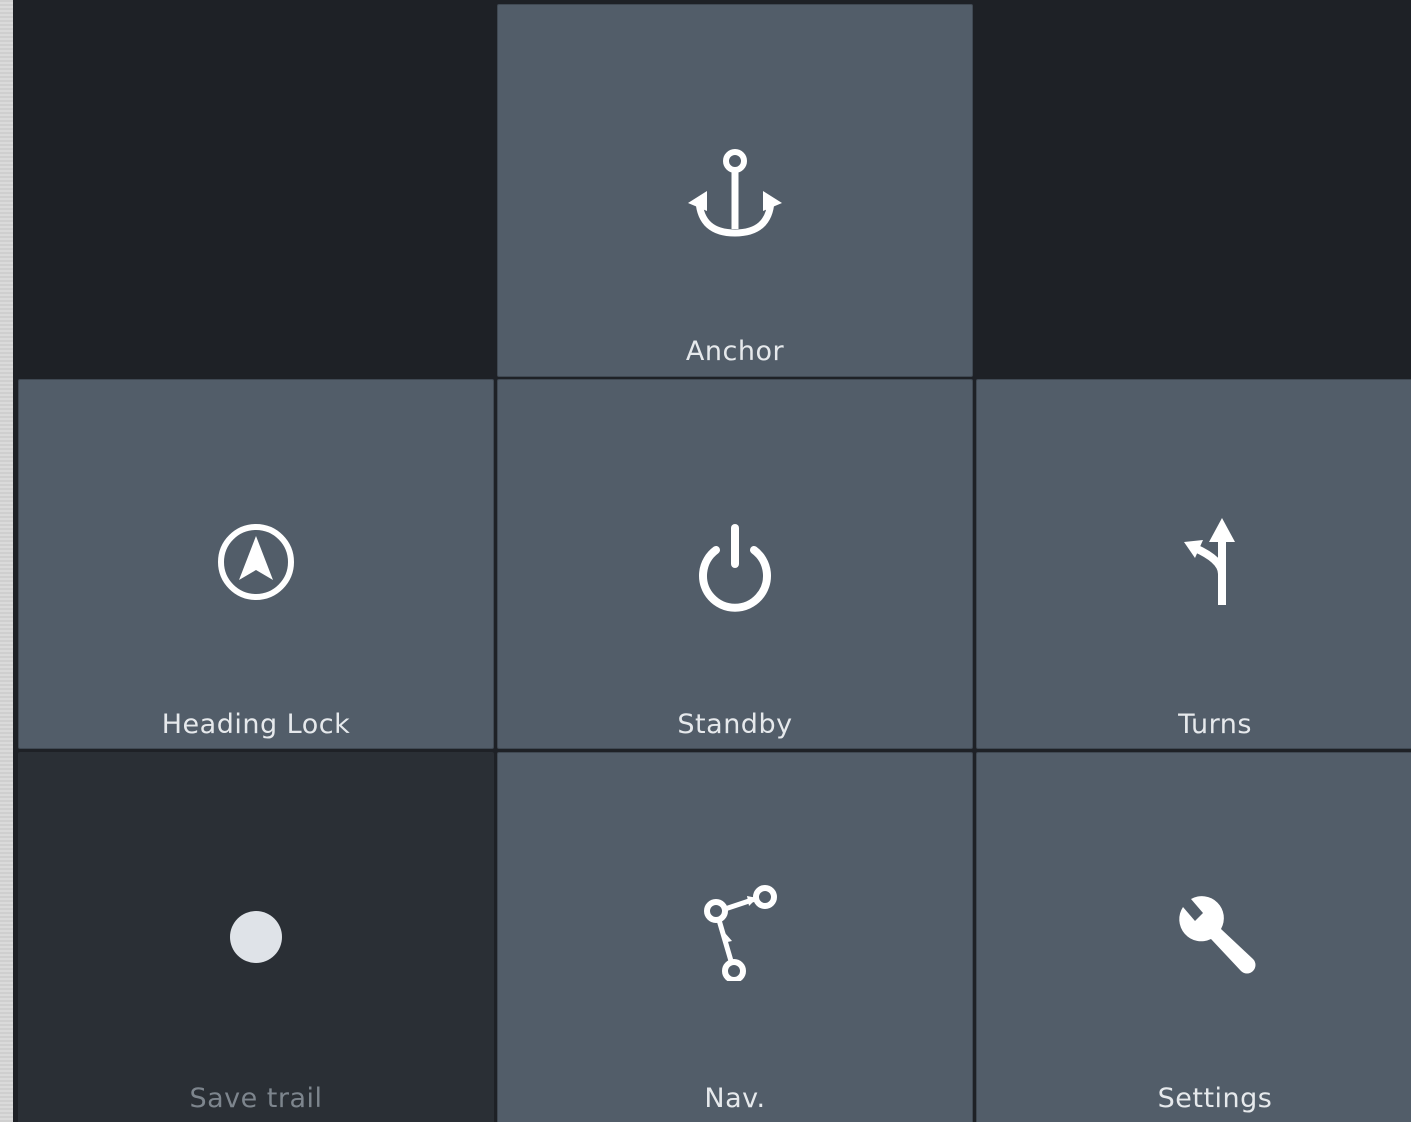  Describe the element at coordinates (735, 724) in the screenshot. I see `standby-label: Standby` at that location.